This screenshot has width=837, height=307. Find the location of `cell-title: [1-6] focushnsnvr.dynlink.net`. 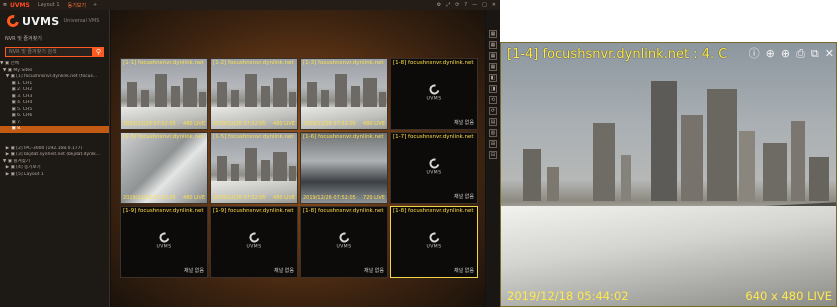

cell-title: [1-6] focushnsnvr.dynlink.net is located at coordinates (343, 137).